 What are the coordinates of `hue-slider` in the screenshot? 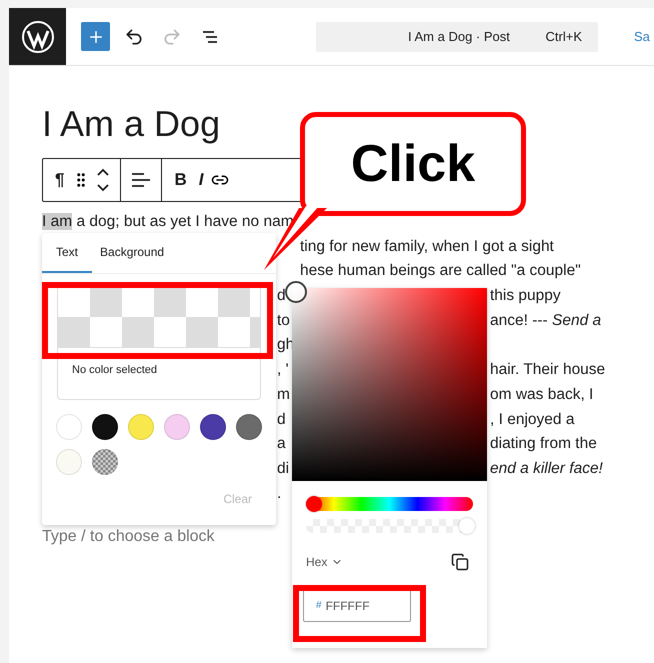 It's located at (389, 504).